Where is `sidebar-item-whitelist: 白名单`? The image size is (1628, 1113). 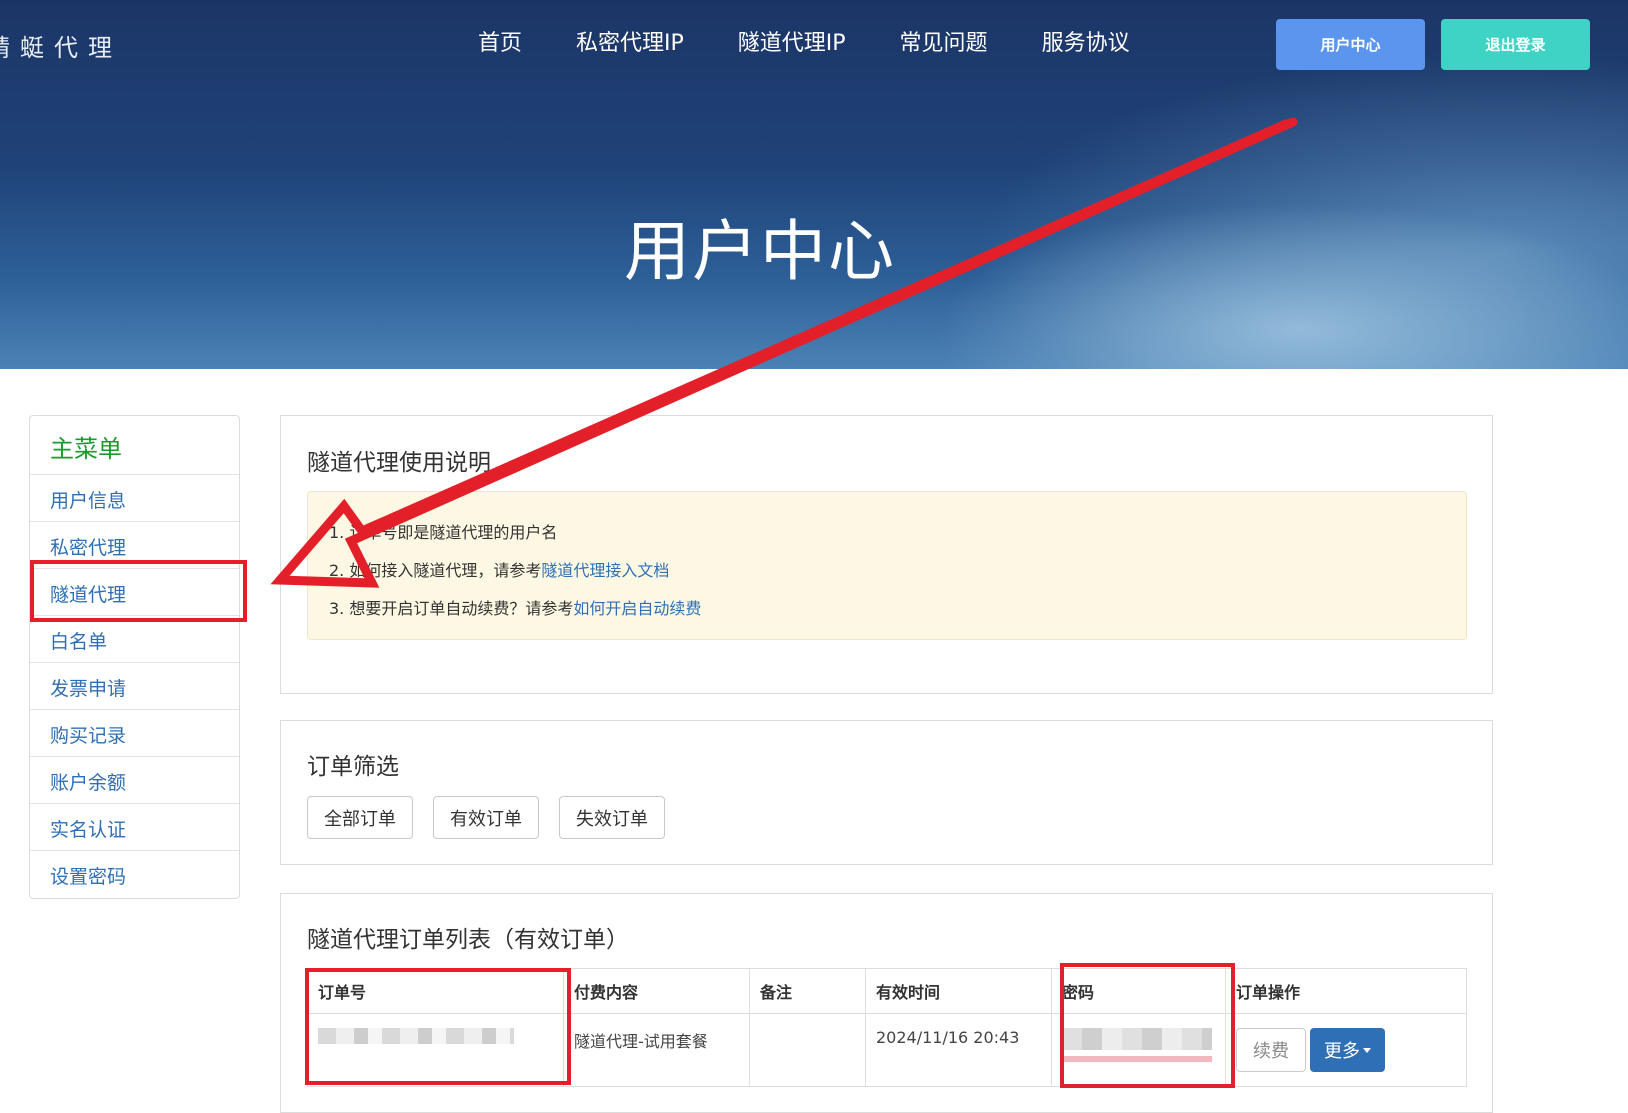 sidebar-item-whitelist: 白名单 is located at coordinates (134, 639).